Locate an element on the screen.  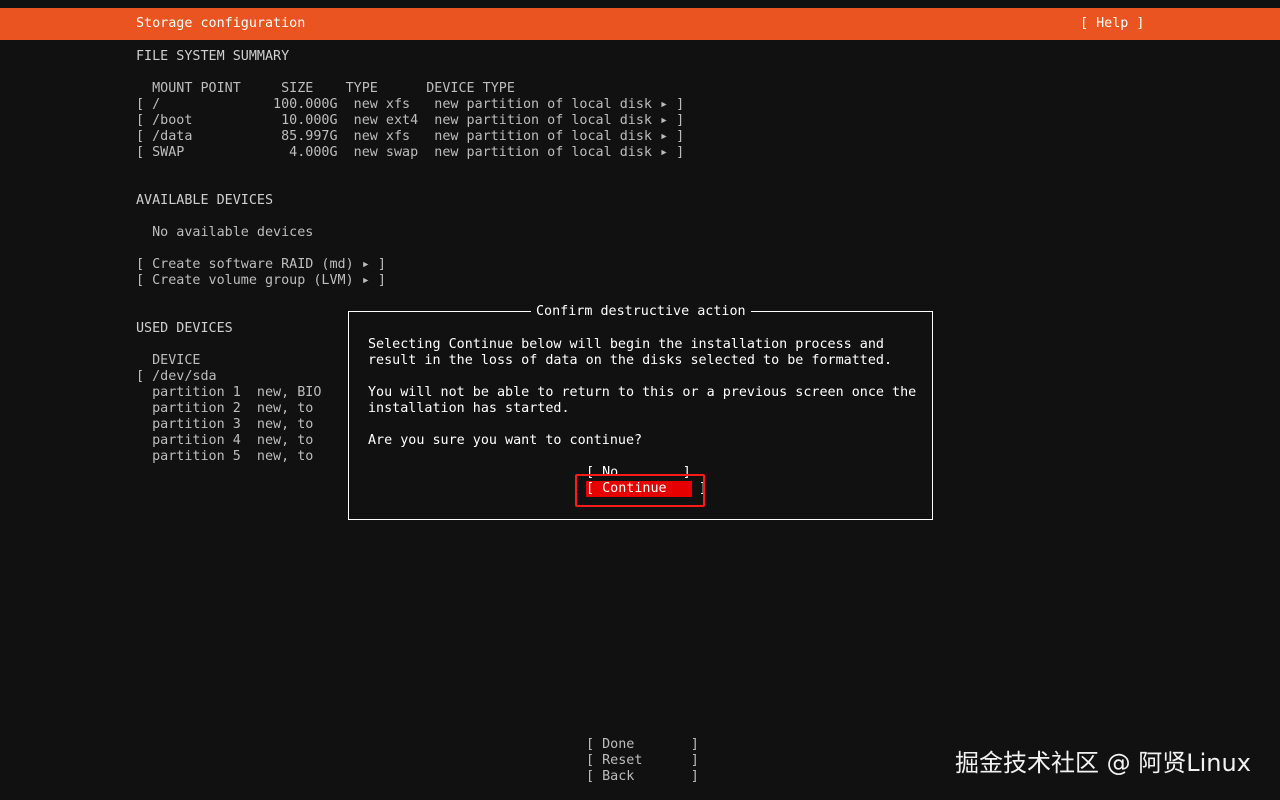
used-devices-heading: USED DEVICES is located at coordinates (184, 328).